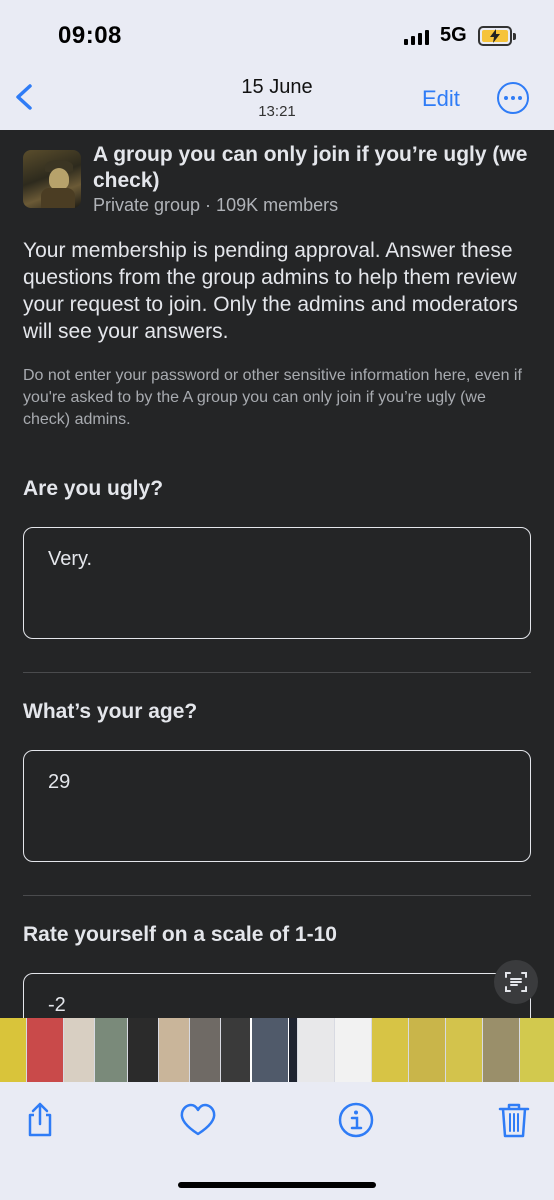 The image size is (554, 1200). Describe the element at coordinates (180, 934) in the screenshot. I see `question-label: Rate yourself on a scale of 1-10` at that location.